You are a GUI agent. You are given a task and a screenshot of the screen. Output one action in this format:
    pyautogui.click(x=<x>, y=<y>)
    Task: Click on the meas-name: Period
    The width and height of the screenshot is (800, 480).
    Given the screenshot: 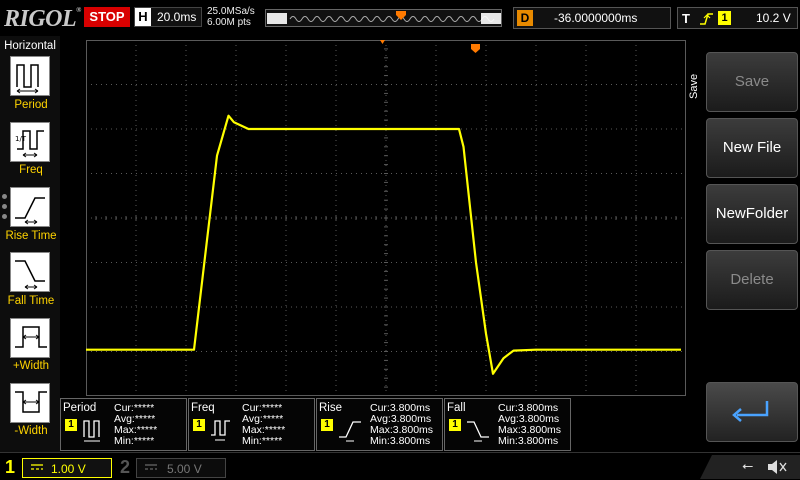 What is the action you would take?
    pyautogui.click(x=80, y=408)
    